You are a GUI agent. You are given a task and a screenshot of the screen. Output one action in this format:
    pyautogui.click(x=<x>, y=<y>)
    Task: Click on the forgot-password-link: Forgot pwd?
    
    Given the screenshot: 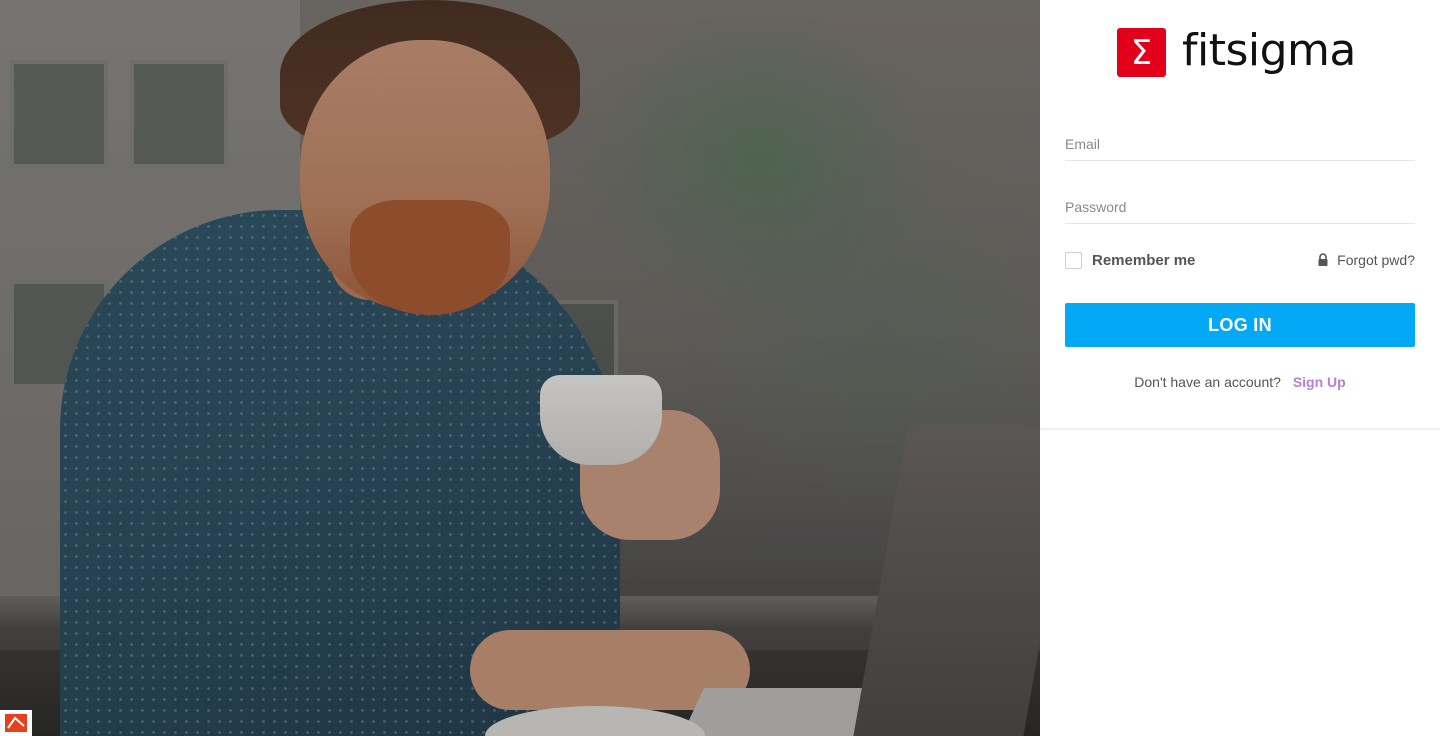 What is the action you would take?
    pyautogui.click(x=1366, y=260)
    